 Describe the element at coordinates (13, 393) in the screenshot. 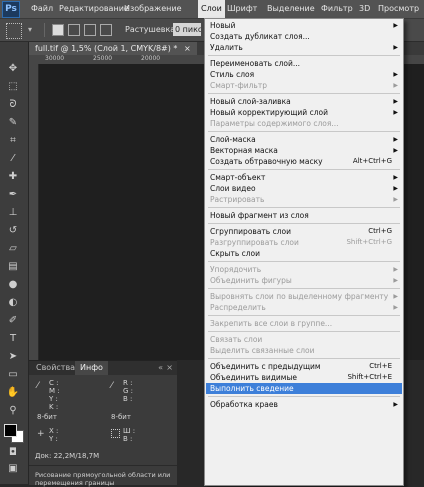

I see `hand-tool-icon: ✋` at that location.